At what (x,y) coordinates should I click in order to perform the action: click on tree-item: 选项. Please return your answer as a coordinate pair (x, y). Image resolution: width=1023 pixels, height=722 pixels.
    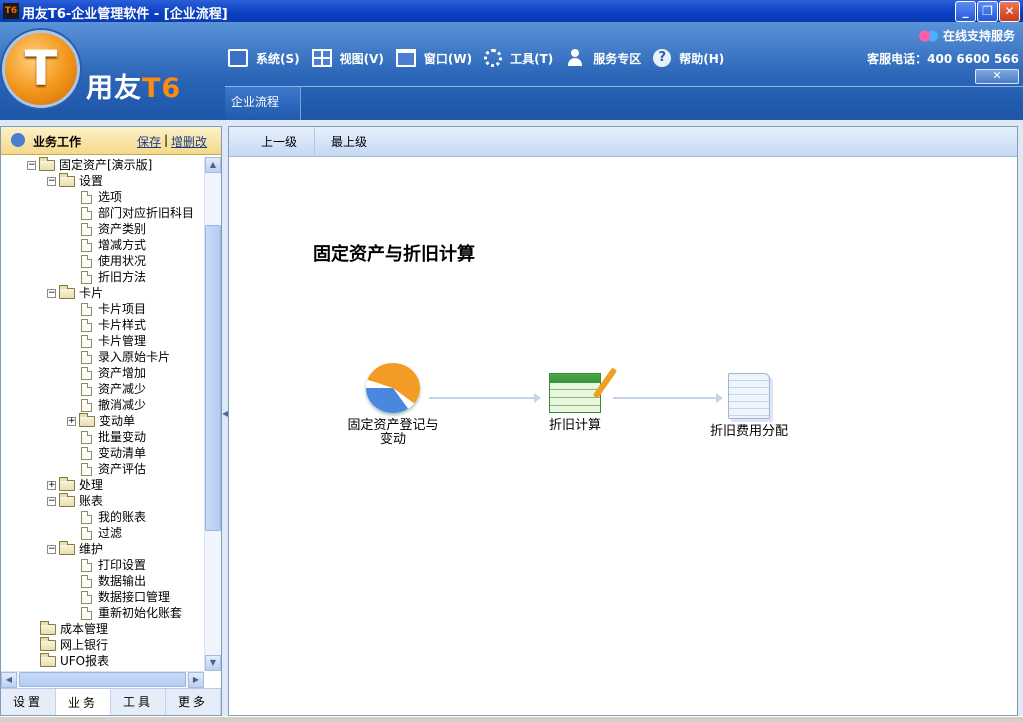
    Looking at the image, I should click on (101, 197).